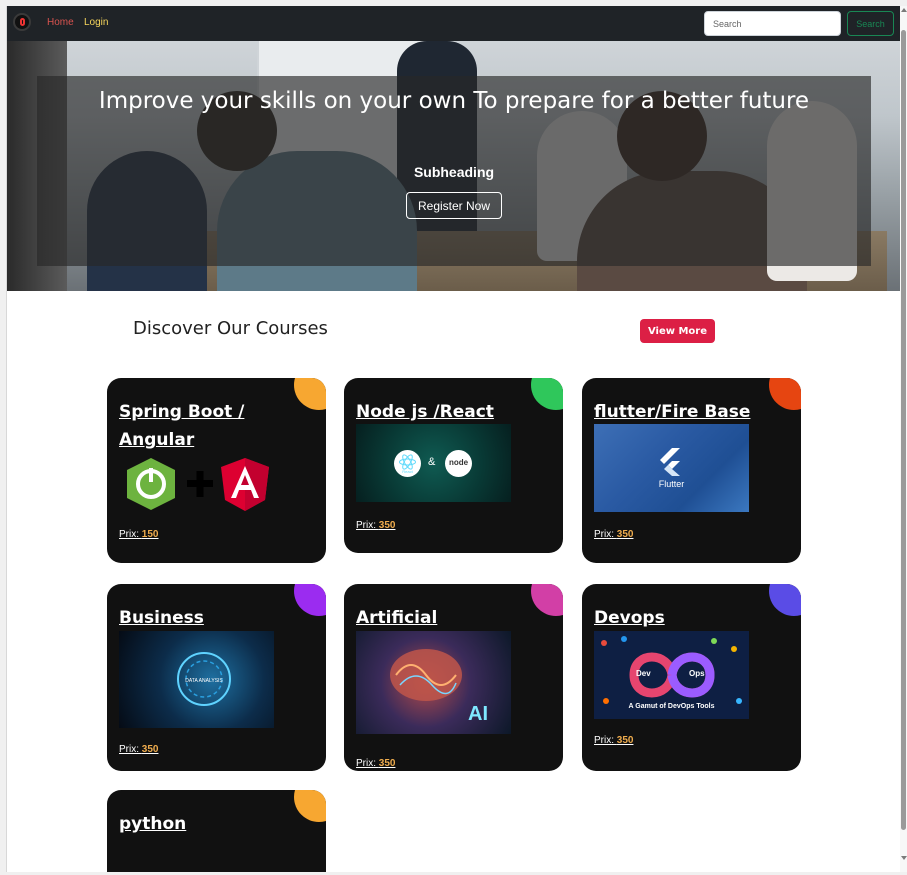 The height and width of the screenshot is (875, 907). I want to click on scroll-down-icon, so click(904, 858).